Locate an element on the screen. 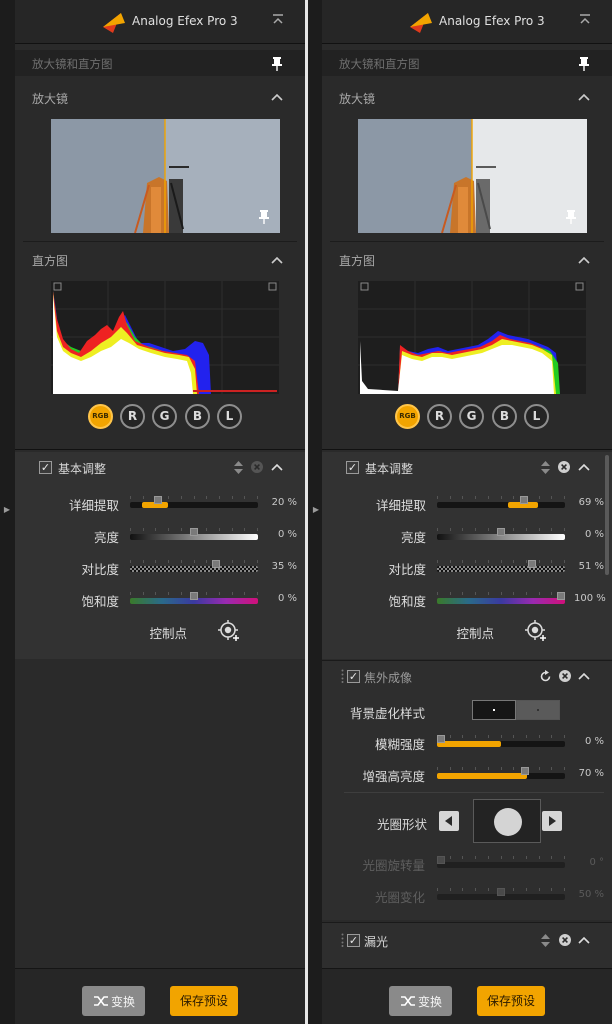 Image resolution: width=612 pixels, height=1024 pixels. loupe-image is located at coordinates (472, 176).